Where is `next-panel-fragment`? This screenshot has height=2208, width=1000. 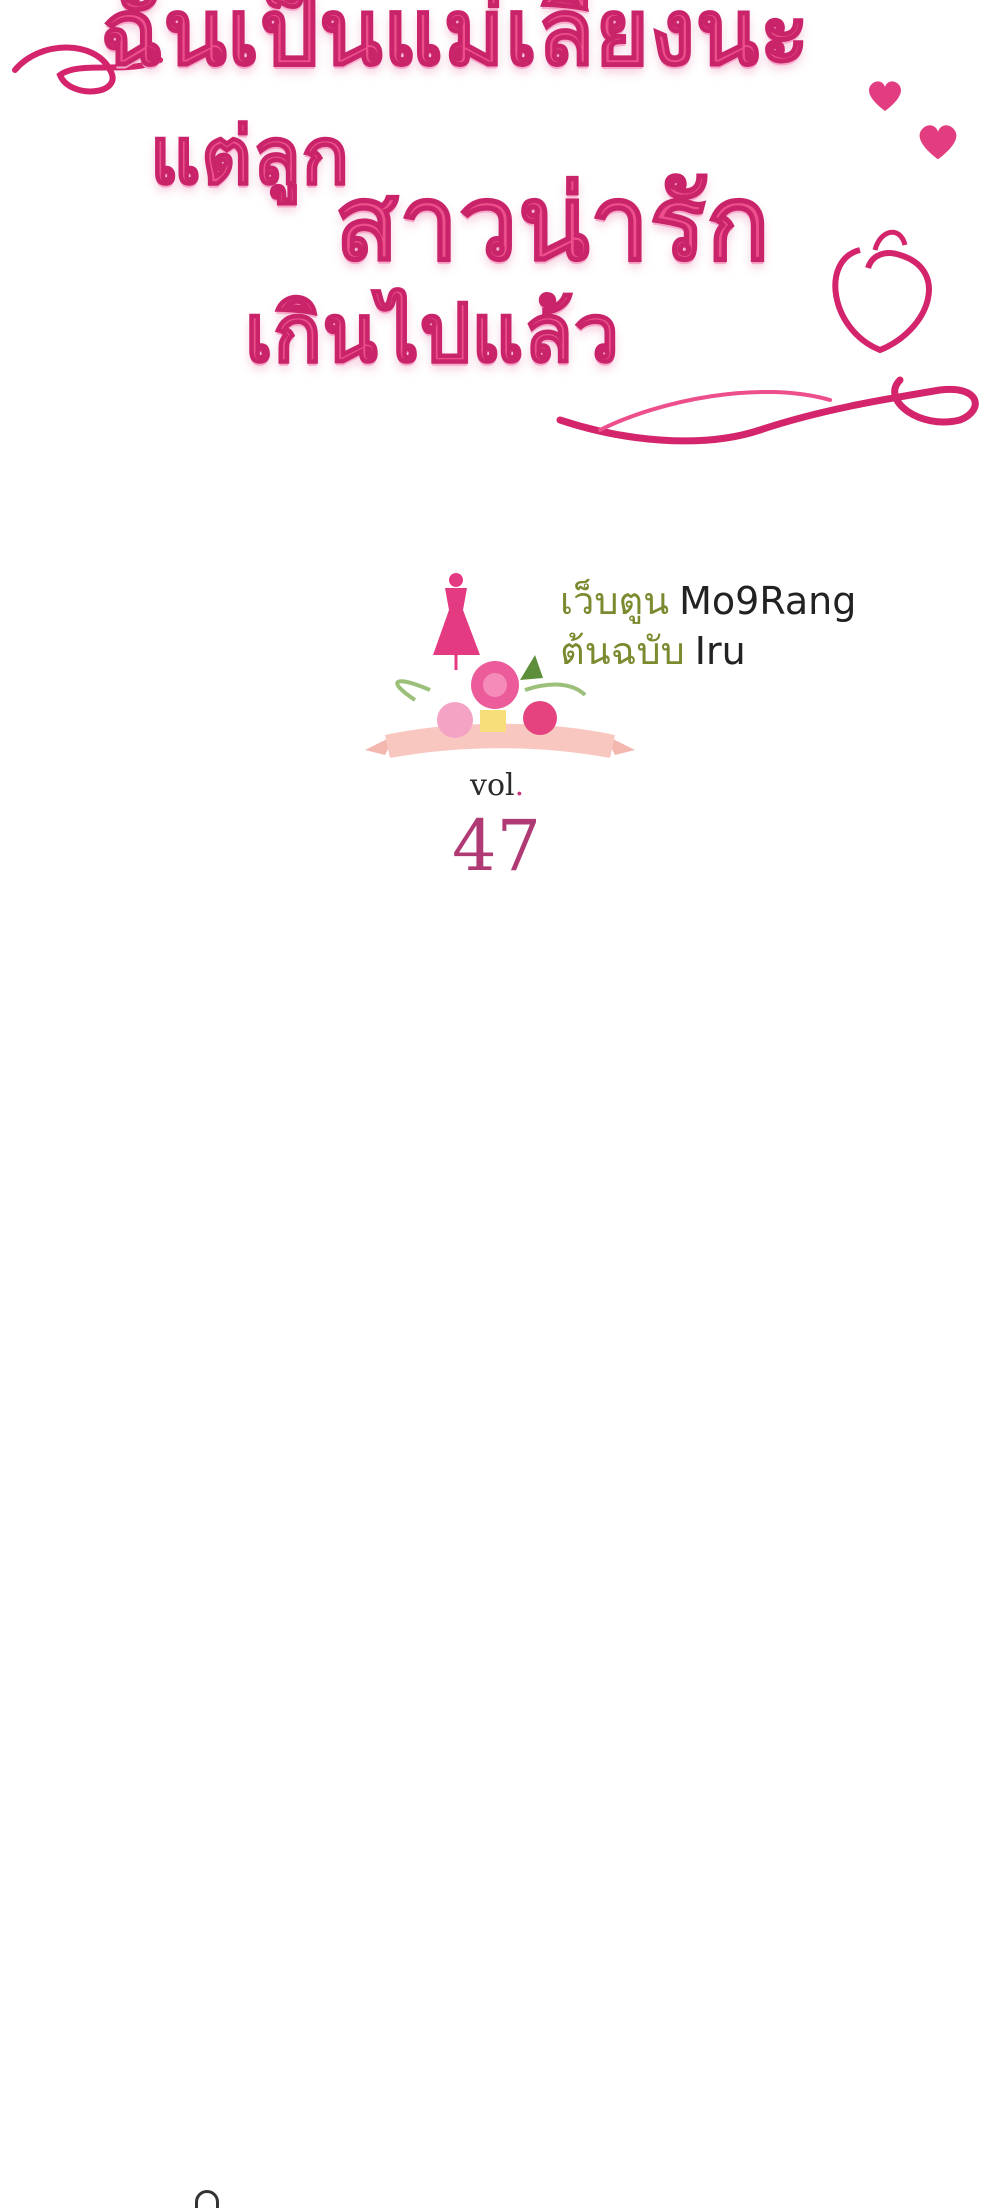 next-panel-fragment is located at coordinates (207, 2199).